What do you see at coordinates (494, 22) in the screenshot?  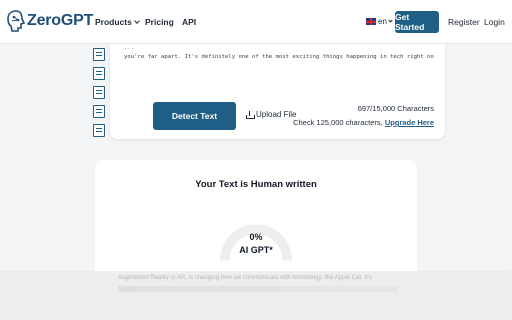 I see `login-link: Login` at bounding box center [494, 22].